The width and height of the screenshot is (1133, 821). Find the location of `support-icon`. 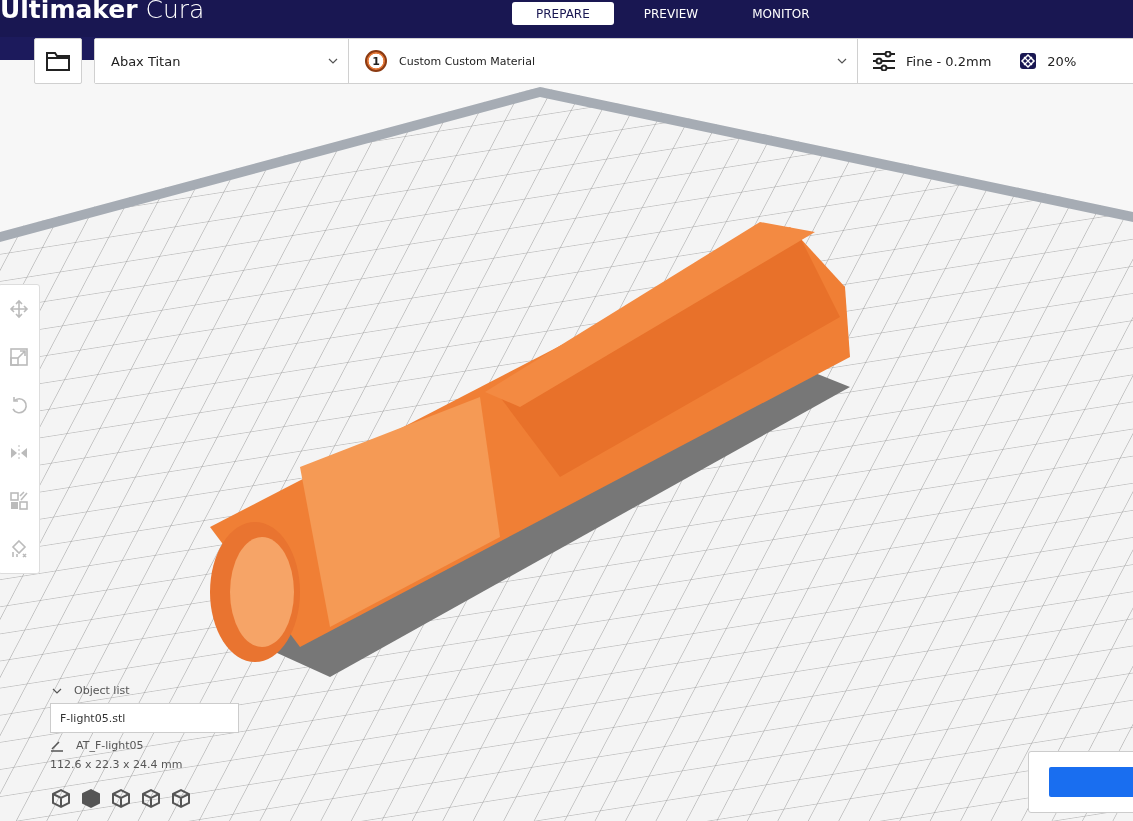

support-icon is located at coordinates (19, 549).